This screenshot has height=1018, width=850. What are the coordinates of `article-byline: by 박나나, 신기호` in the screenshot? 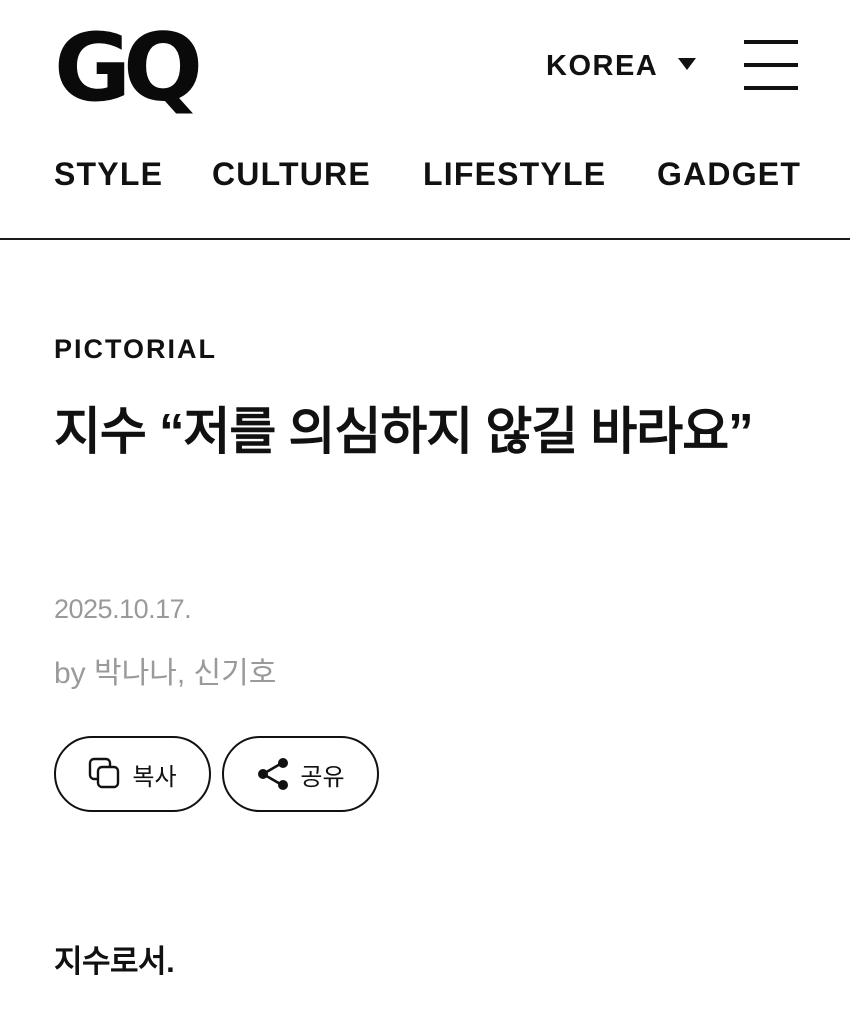 It's located at (165, 673).